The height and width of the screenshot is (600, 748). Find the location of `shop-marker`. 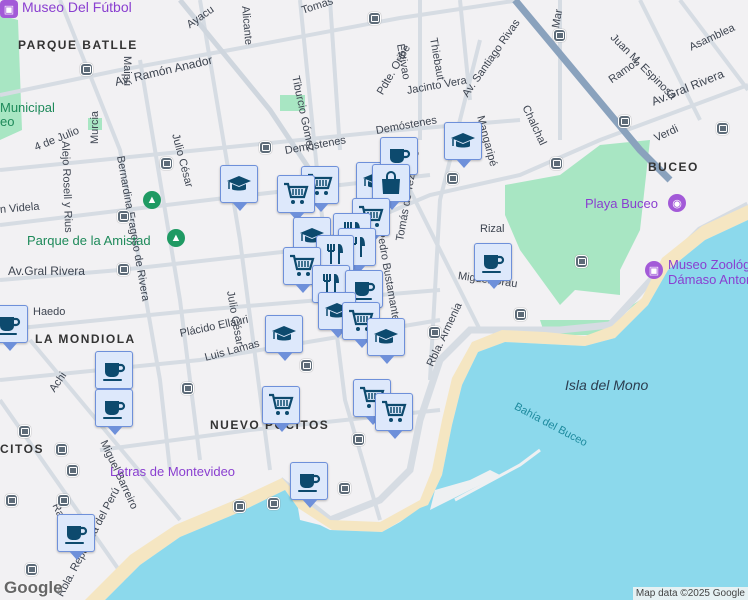

shop-marker is located at coordinates (391, 187).